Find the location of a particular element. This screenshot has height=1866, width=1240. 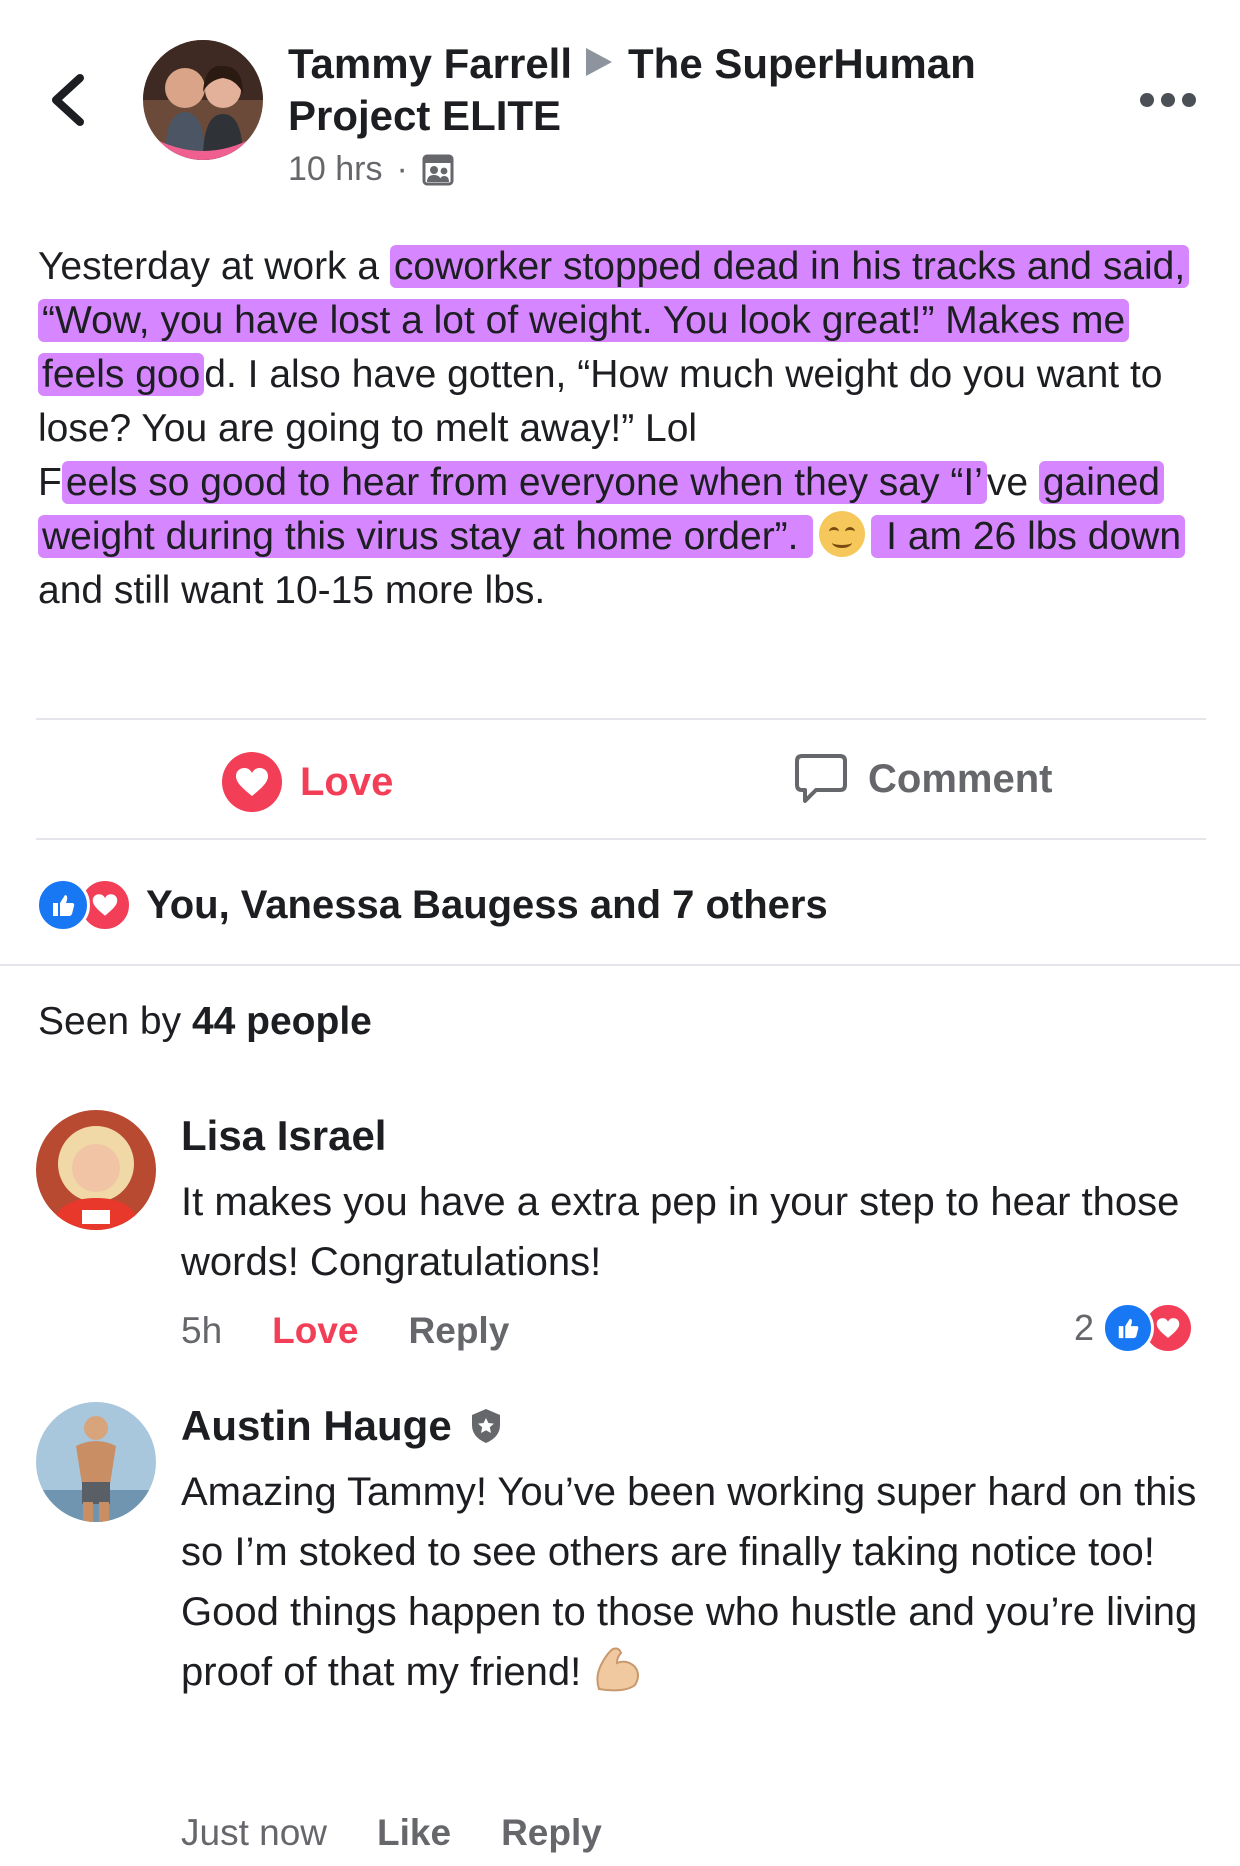

more-horizontal-icon is located at coordinates (1147, 100).